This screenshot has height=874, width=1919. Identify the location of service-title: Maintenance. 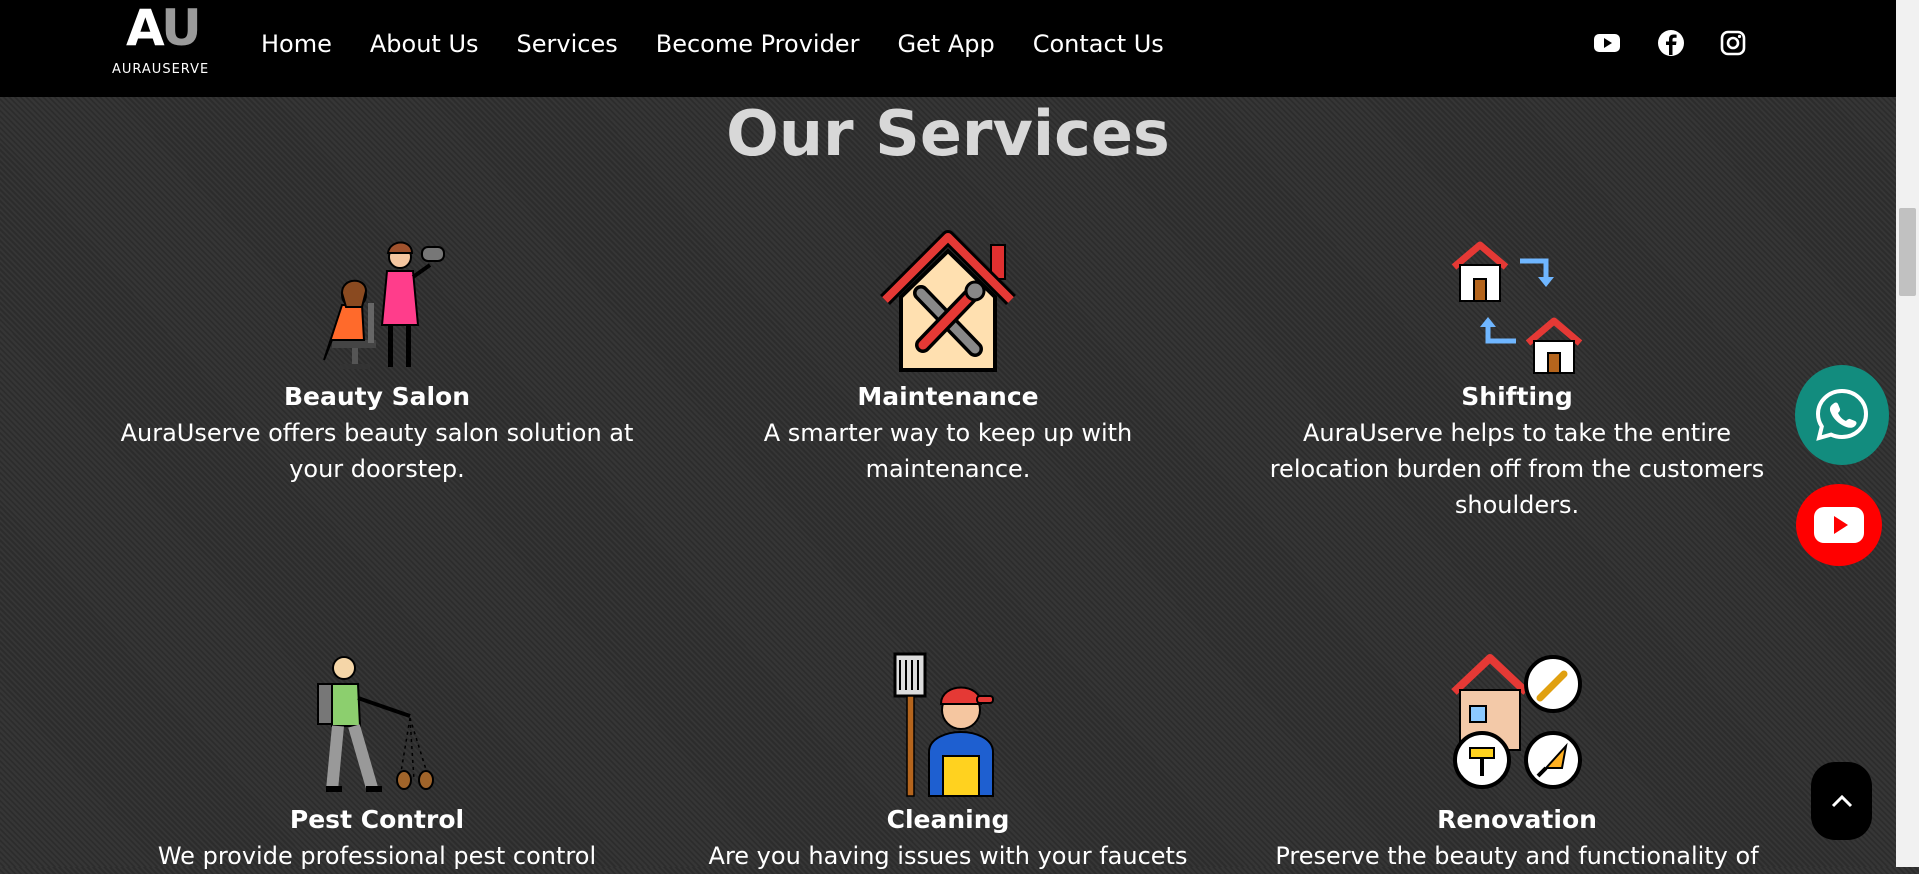
(948, 396).